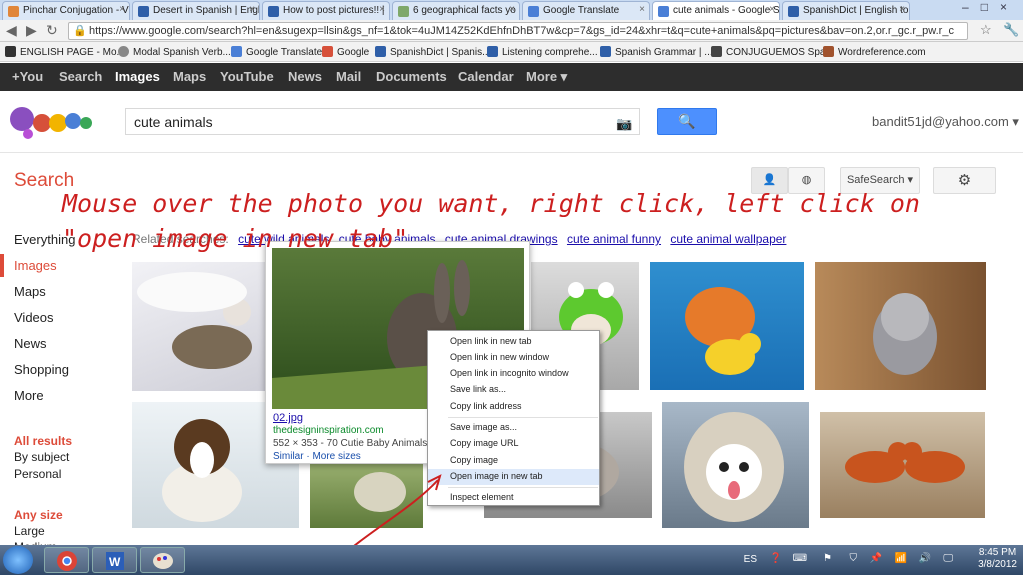  Describe the element at coordinates (43, 441) in the screenshot. I see `filter-all-results: All results` at that location.